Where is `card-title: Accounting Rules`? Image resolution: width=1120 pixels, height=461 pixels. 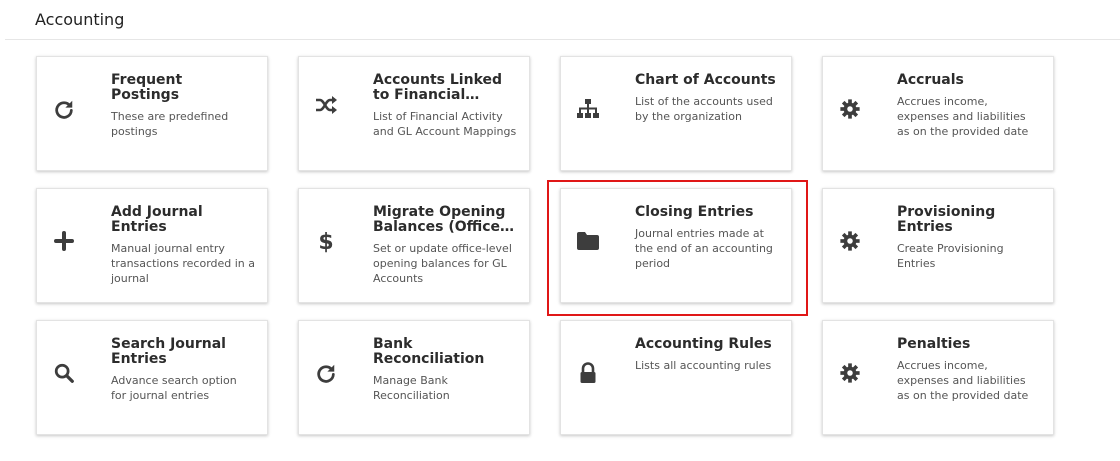 card-title: Accounting Rules is located at coordinates (703, 344).